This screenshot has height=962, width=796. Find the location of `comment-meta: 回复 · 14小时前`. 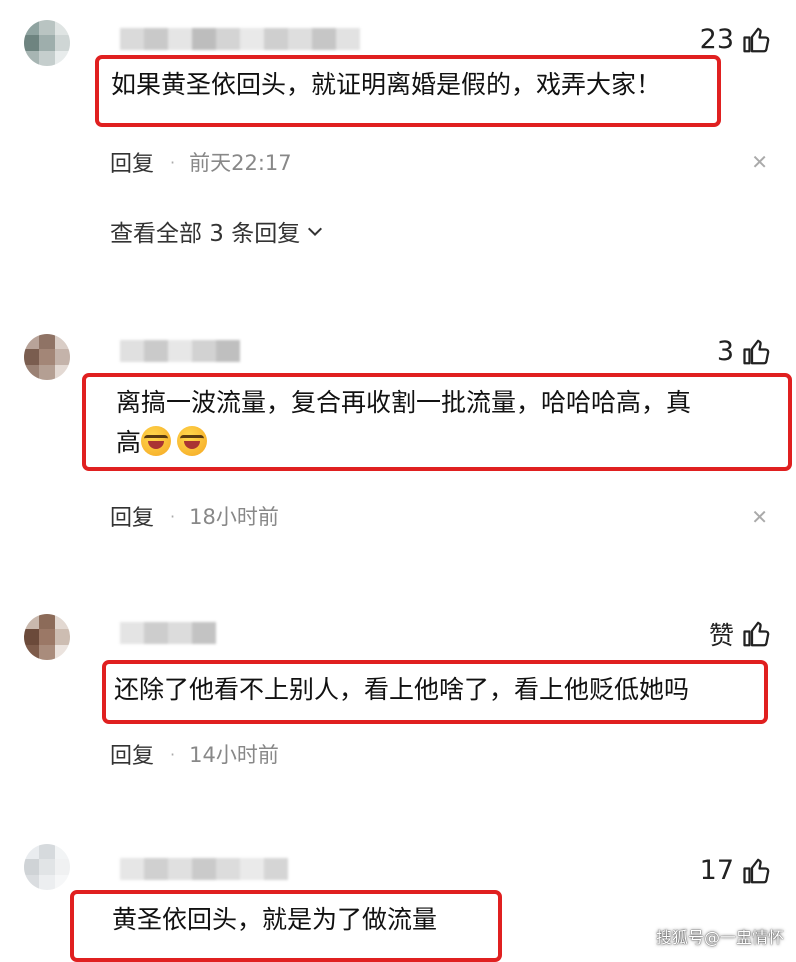

comment-meta: 回复 · 14小时前 is located at coordinates (194, 754).